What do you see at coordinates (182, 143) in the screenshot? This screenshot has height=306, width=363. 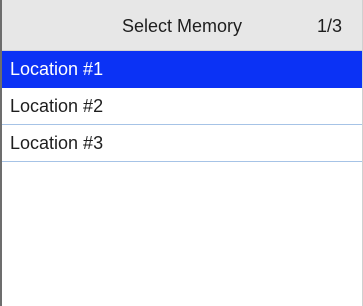 I see `list-item-location-3: Location #3` at bounding box center [182, 143].